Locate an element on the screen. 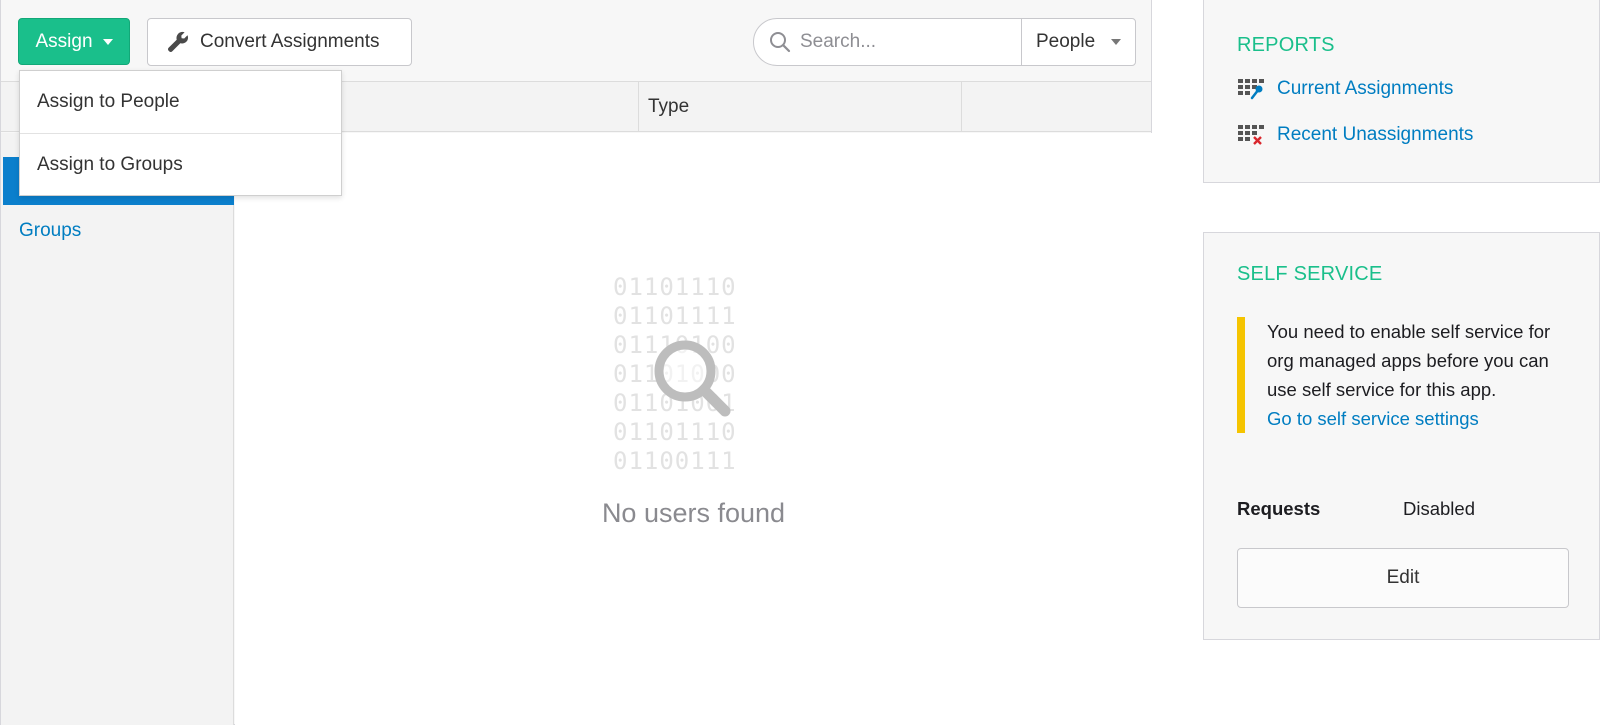  search-icon is located at coordinates (780, 42).